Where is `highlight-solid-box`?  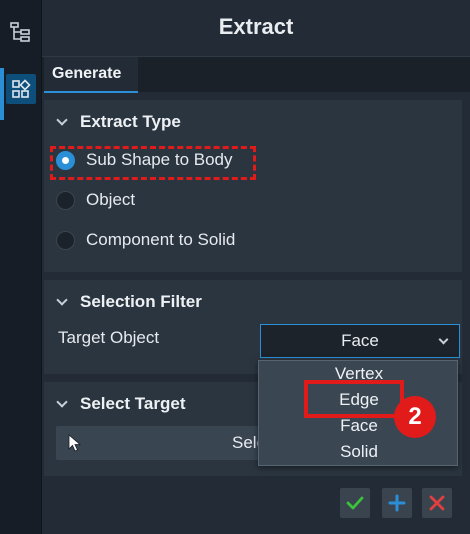
highlight-solid-box is located at coordinates (354, 399).